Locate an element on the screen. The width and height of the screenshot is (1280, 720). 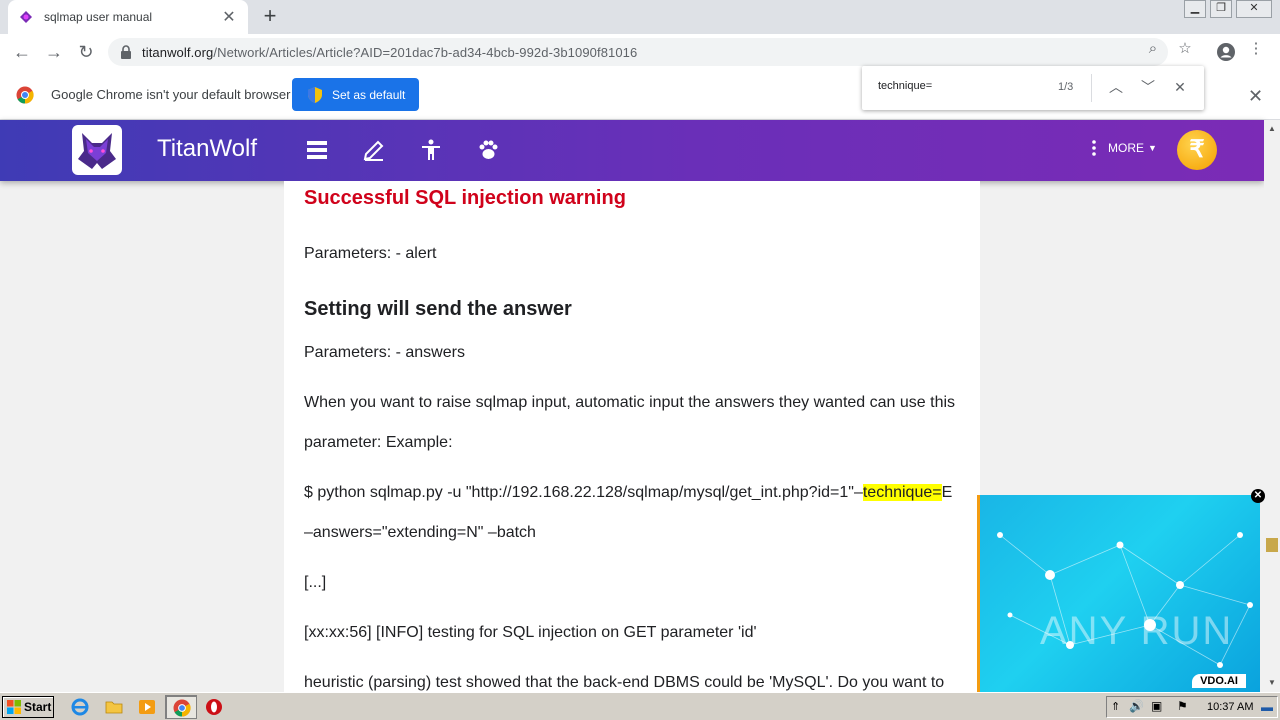
new-tab-button: + is located at coordinates (270, 16).